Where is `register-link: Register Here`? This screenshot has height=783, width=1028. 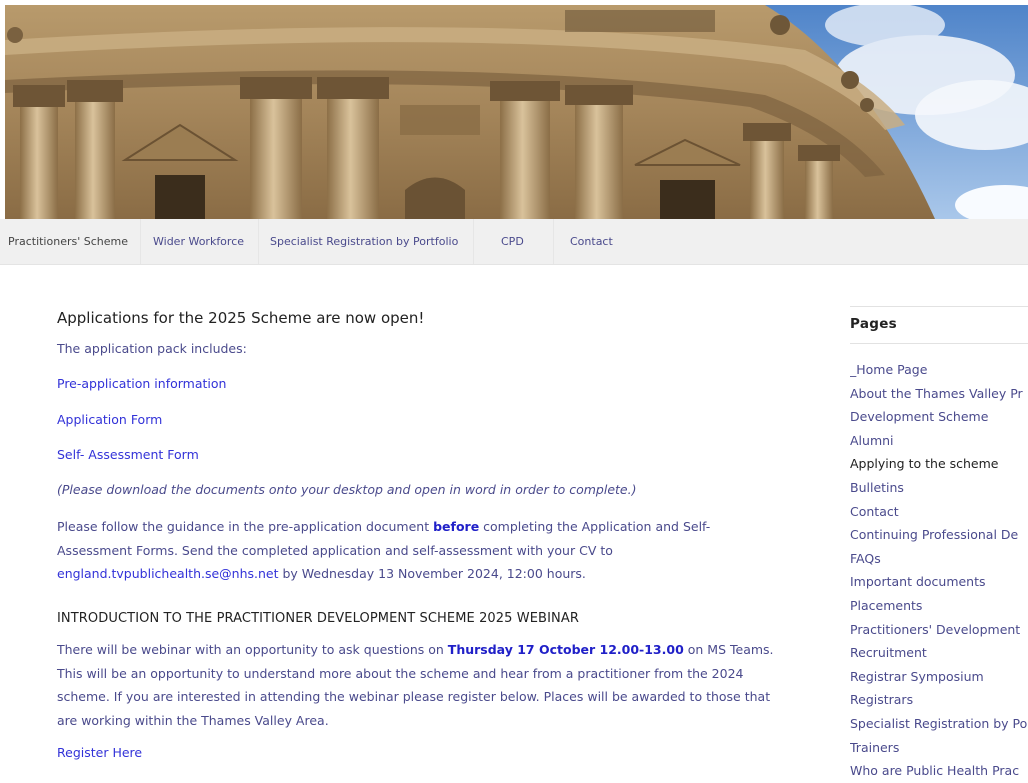 register-link: Register Here is located at coordinates (99, 752).